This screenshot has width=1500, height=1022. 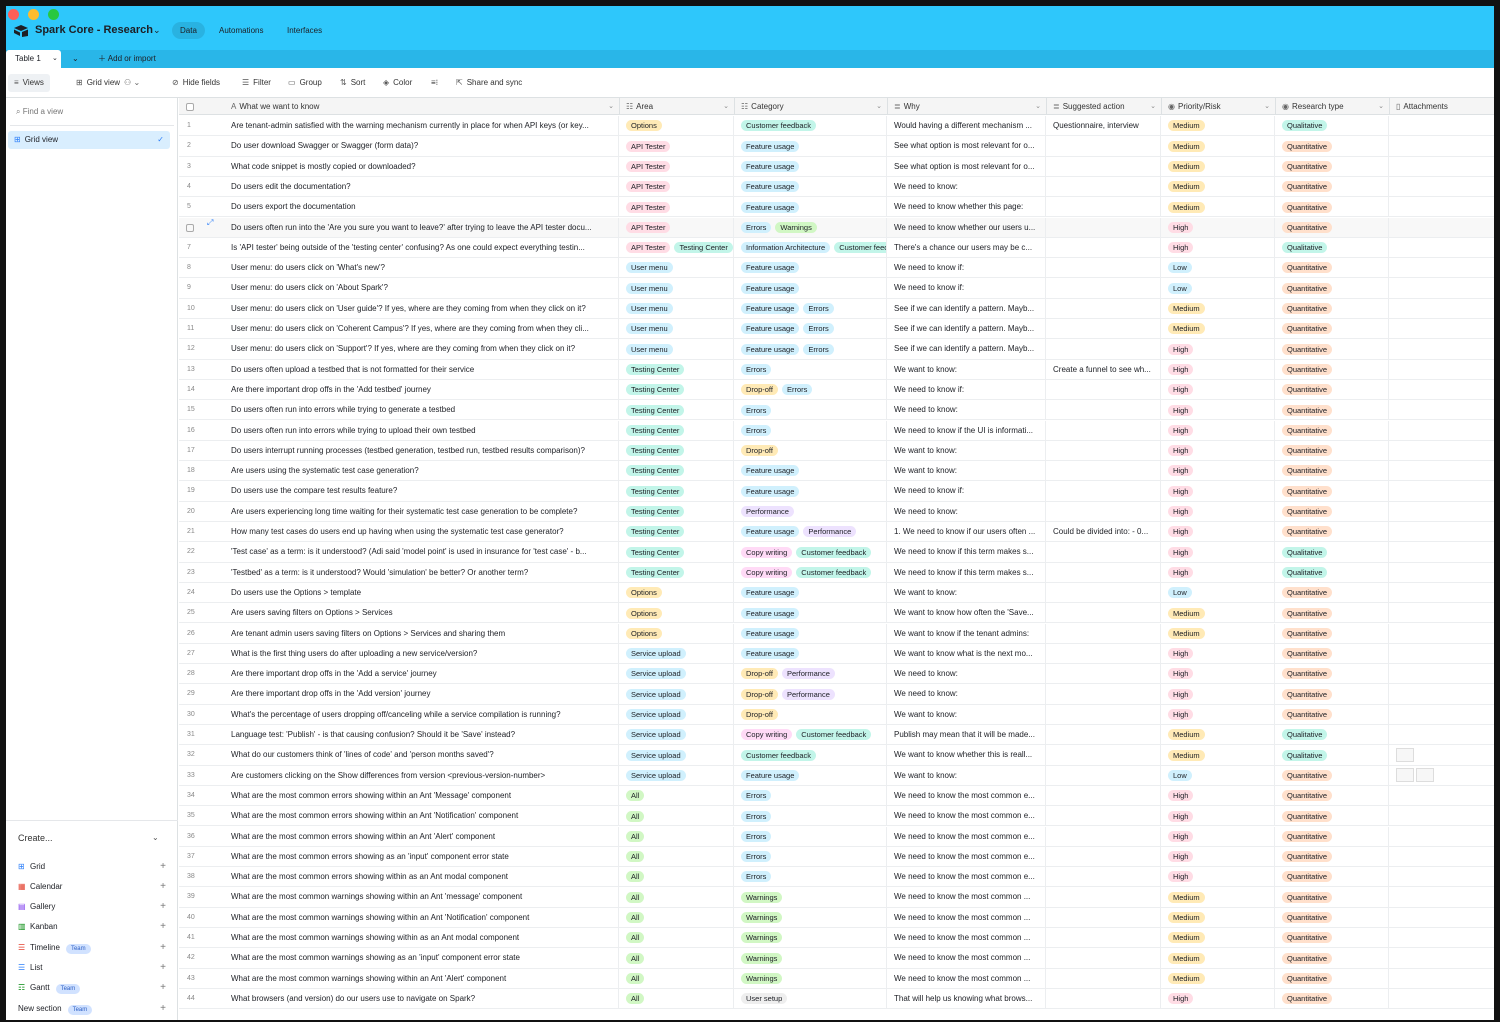 What do you see at coordinates (196, 83) in the screenshot?
I see `hide-fields-button: ⊘ Hide fields` at bounding box center [196, 83].